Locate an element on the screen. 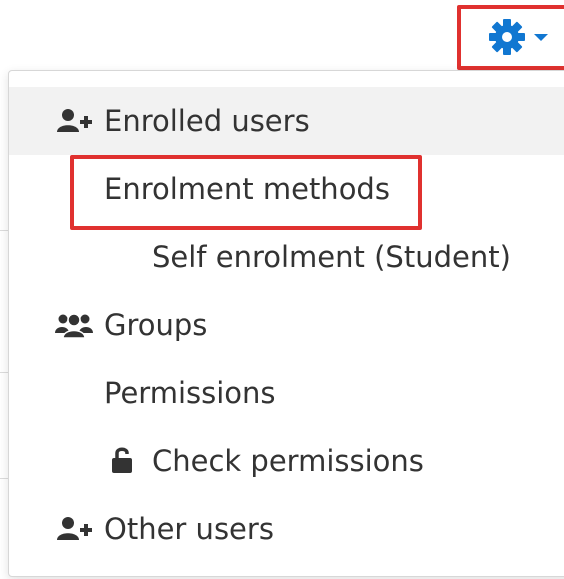 Image resolution: width=564 pixels, height=579 pixels. menu-item-label: Groups is located at coordinates (156, 325).